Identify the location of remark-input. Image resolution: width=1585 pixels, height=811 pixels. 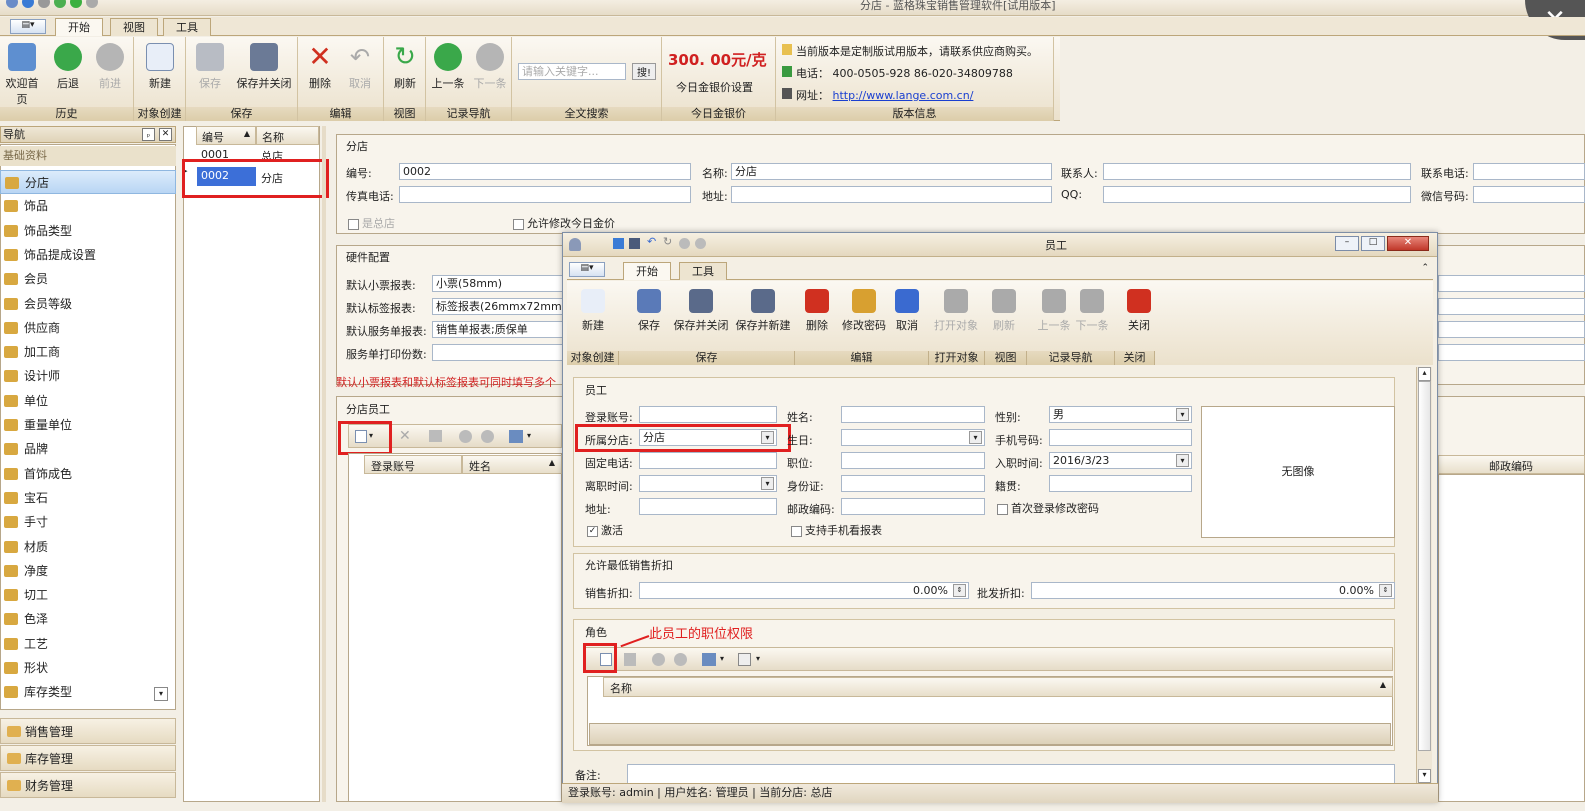
(1011, 774).